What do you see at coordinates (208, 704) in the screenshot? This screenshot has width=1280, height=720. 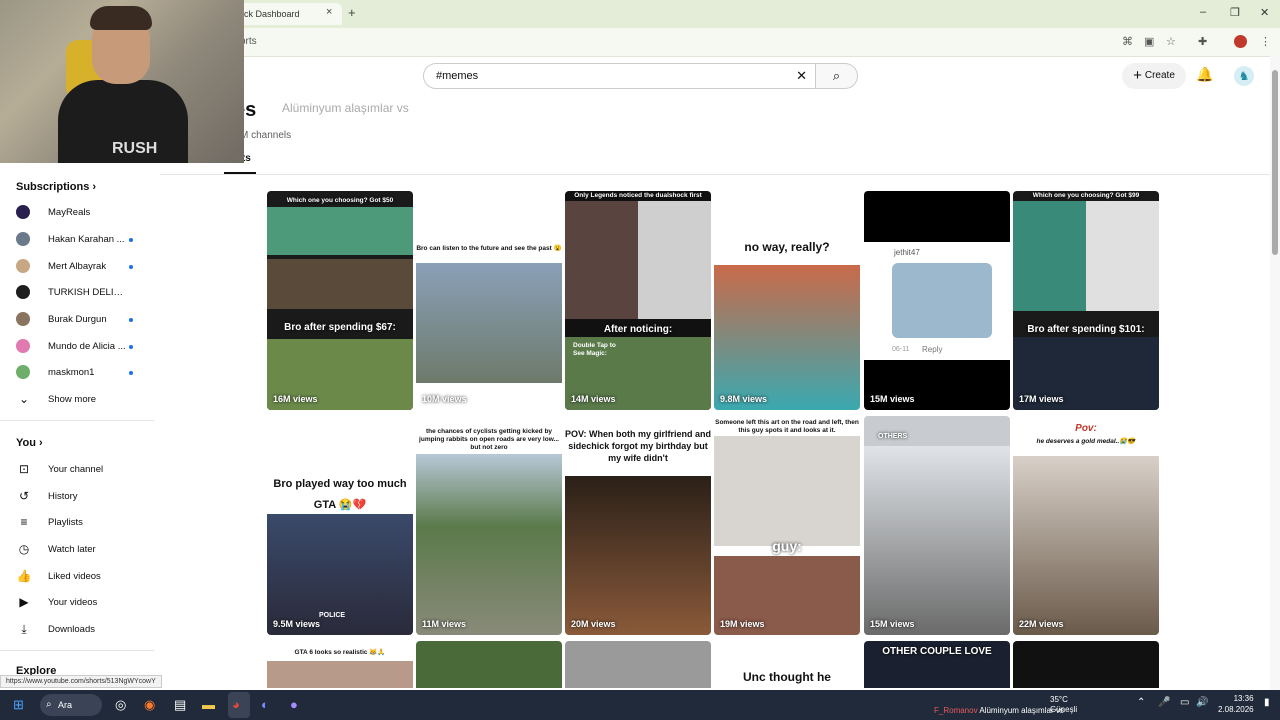 I see `file-explorer-icon: ▬` at bounding box center [208, 704].